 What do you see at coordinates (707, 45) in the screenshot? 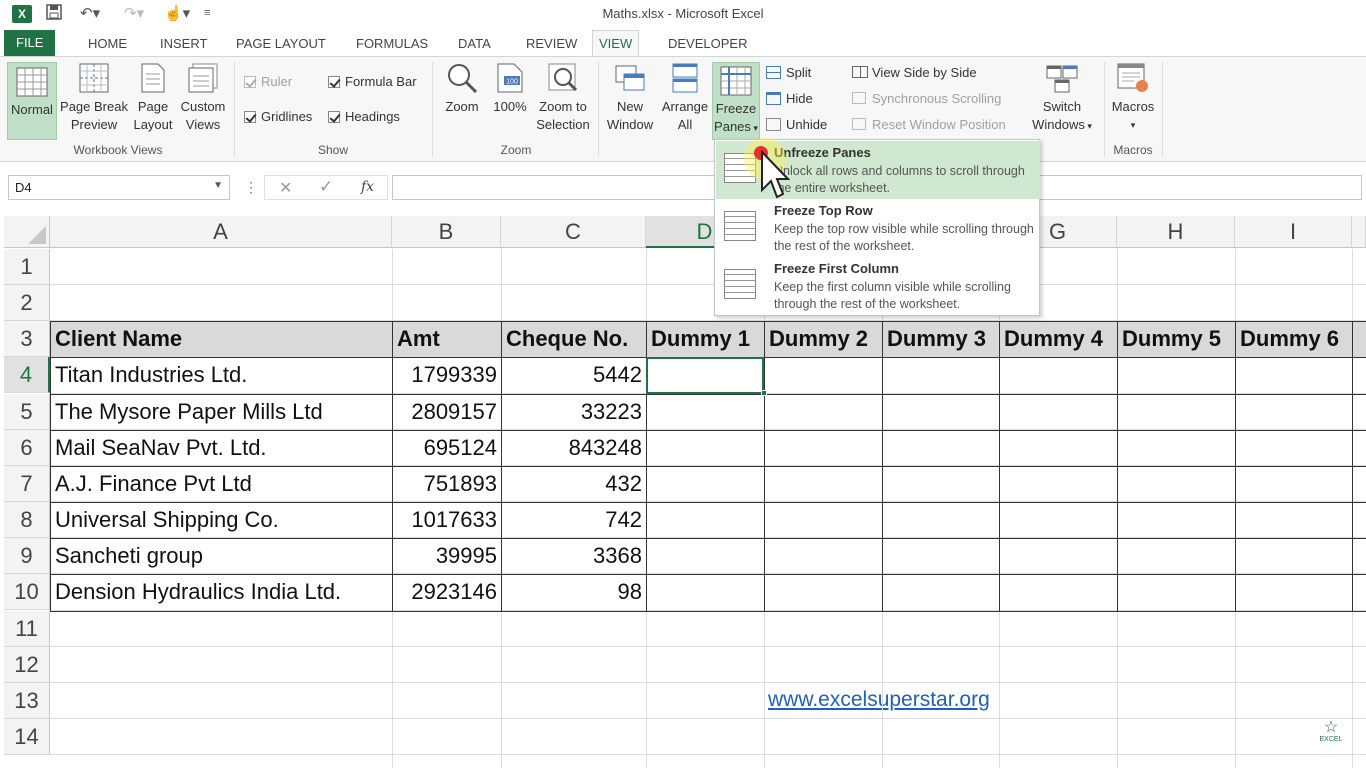
I see `tab-developer: DEVELOPER` at bounding box center [707, 45].